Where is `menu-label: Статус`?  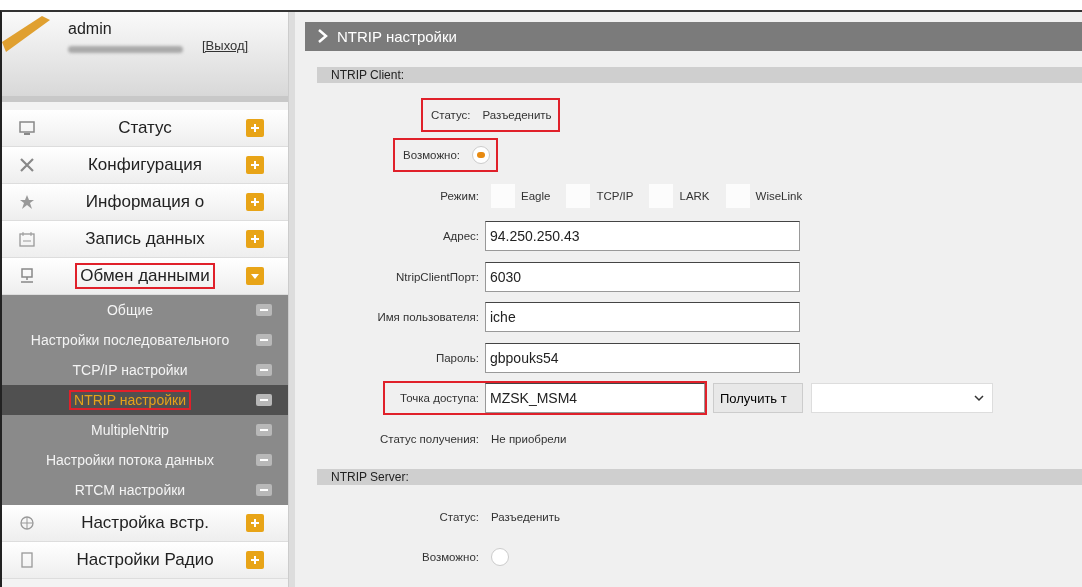
menu-label: Статус is located at coordinates (145, 128).